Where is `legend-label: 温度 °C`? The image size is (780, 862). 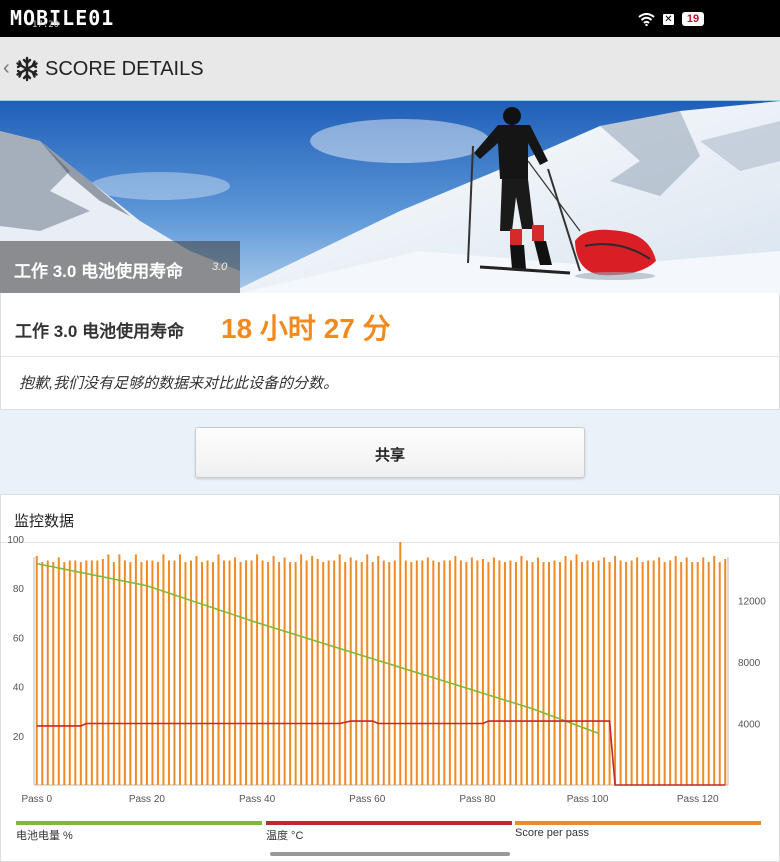
legend-label: 温度 °C is located at coordinates (285, 836).